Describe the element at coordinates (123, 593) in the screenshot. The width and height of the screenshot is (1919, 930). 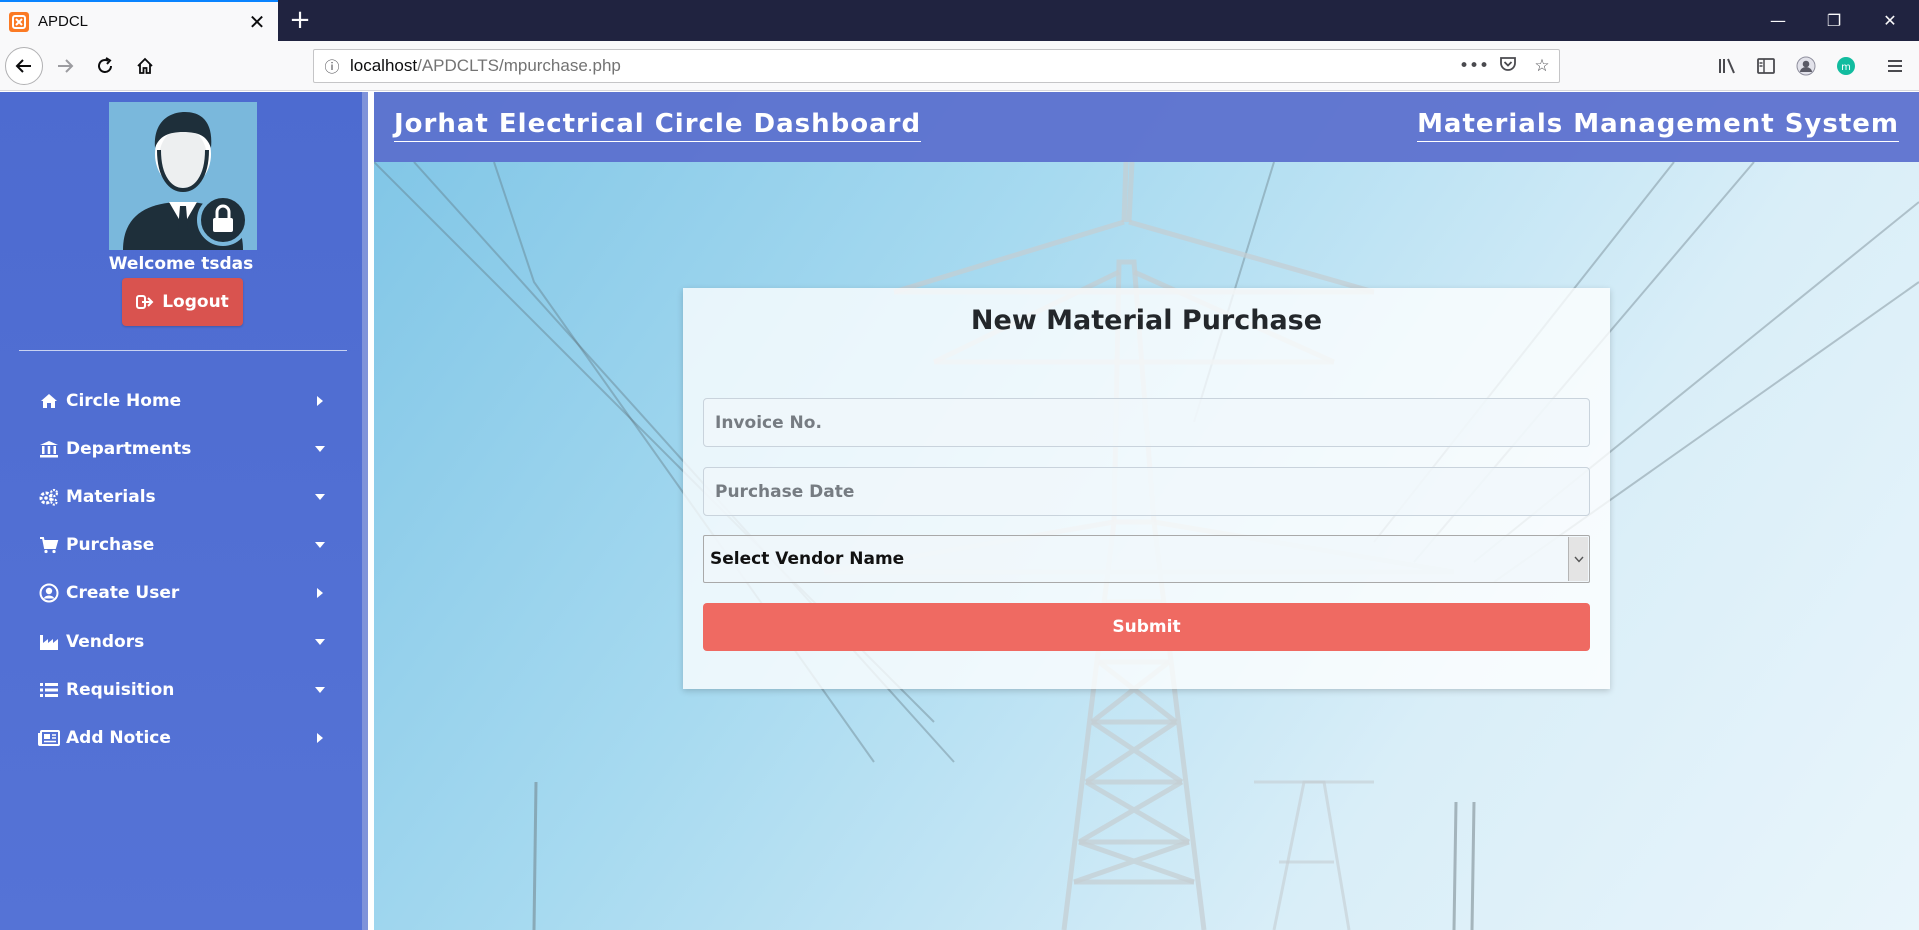
I see `sidebar-item-label: Create User` at that location.